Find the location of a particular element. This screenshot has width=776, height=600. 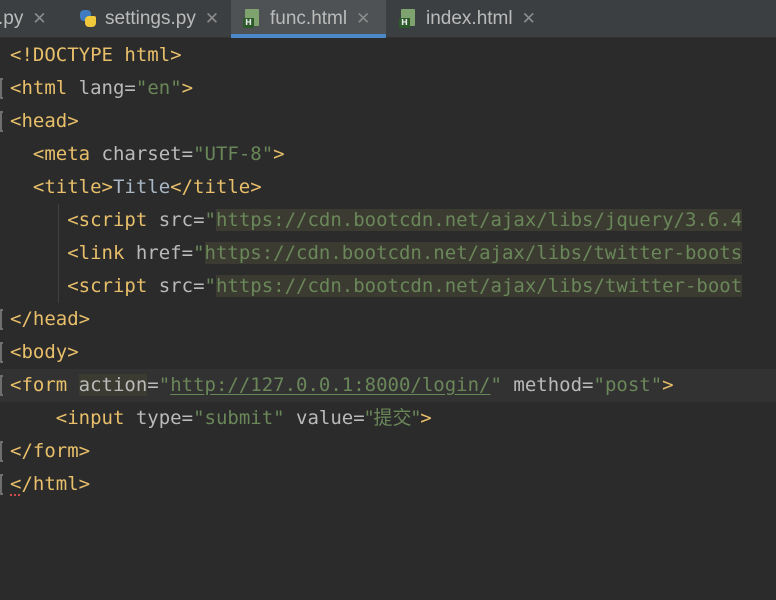

tab-label: func.html is located at coordinates (309, 18).